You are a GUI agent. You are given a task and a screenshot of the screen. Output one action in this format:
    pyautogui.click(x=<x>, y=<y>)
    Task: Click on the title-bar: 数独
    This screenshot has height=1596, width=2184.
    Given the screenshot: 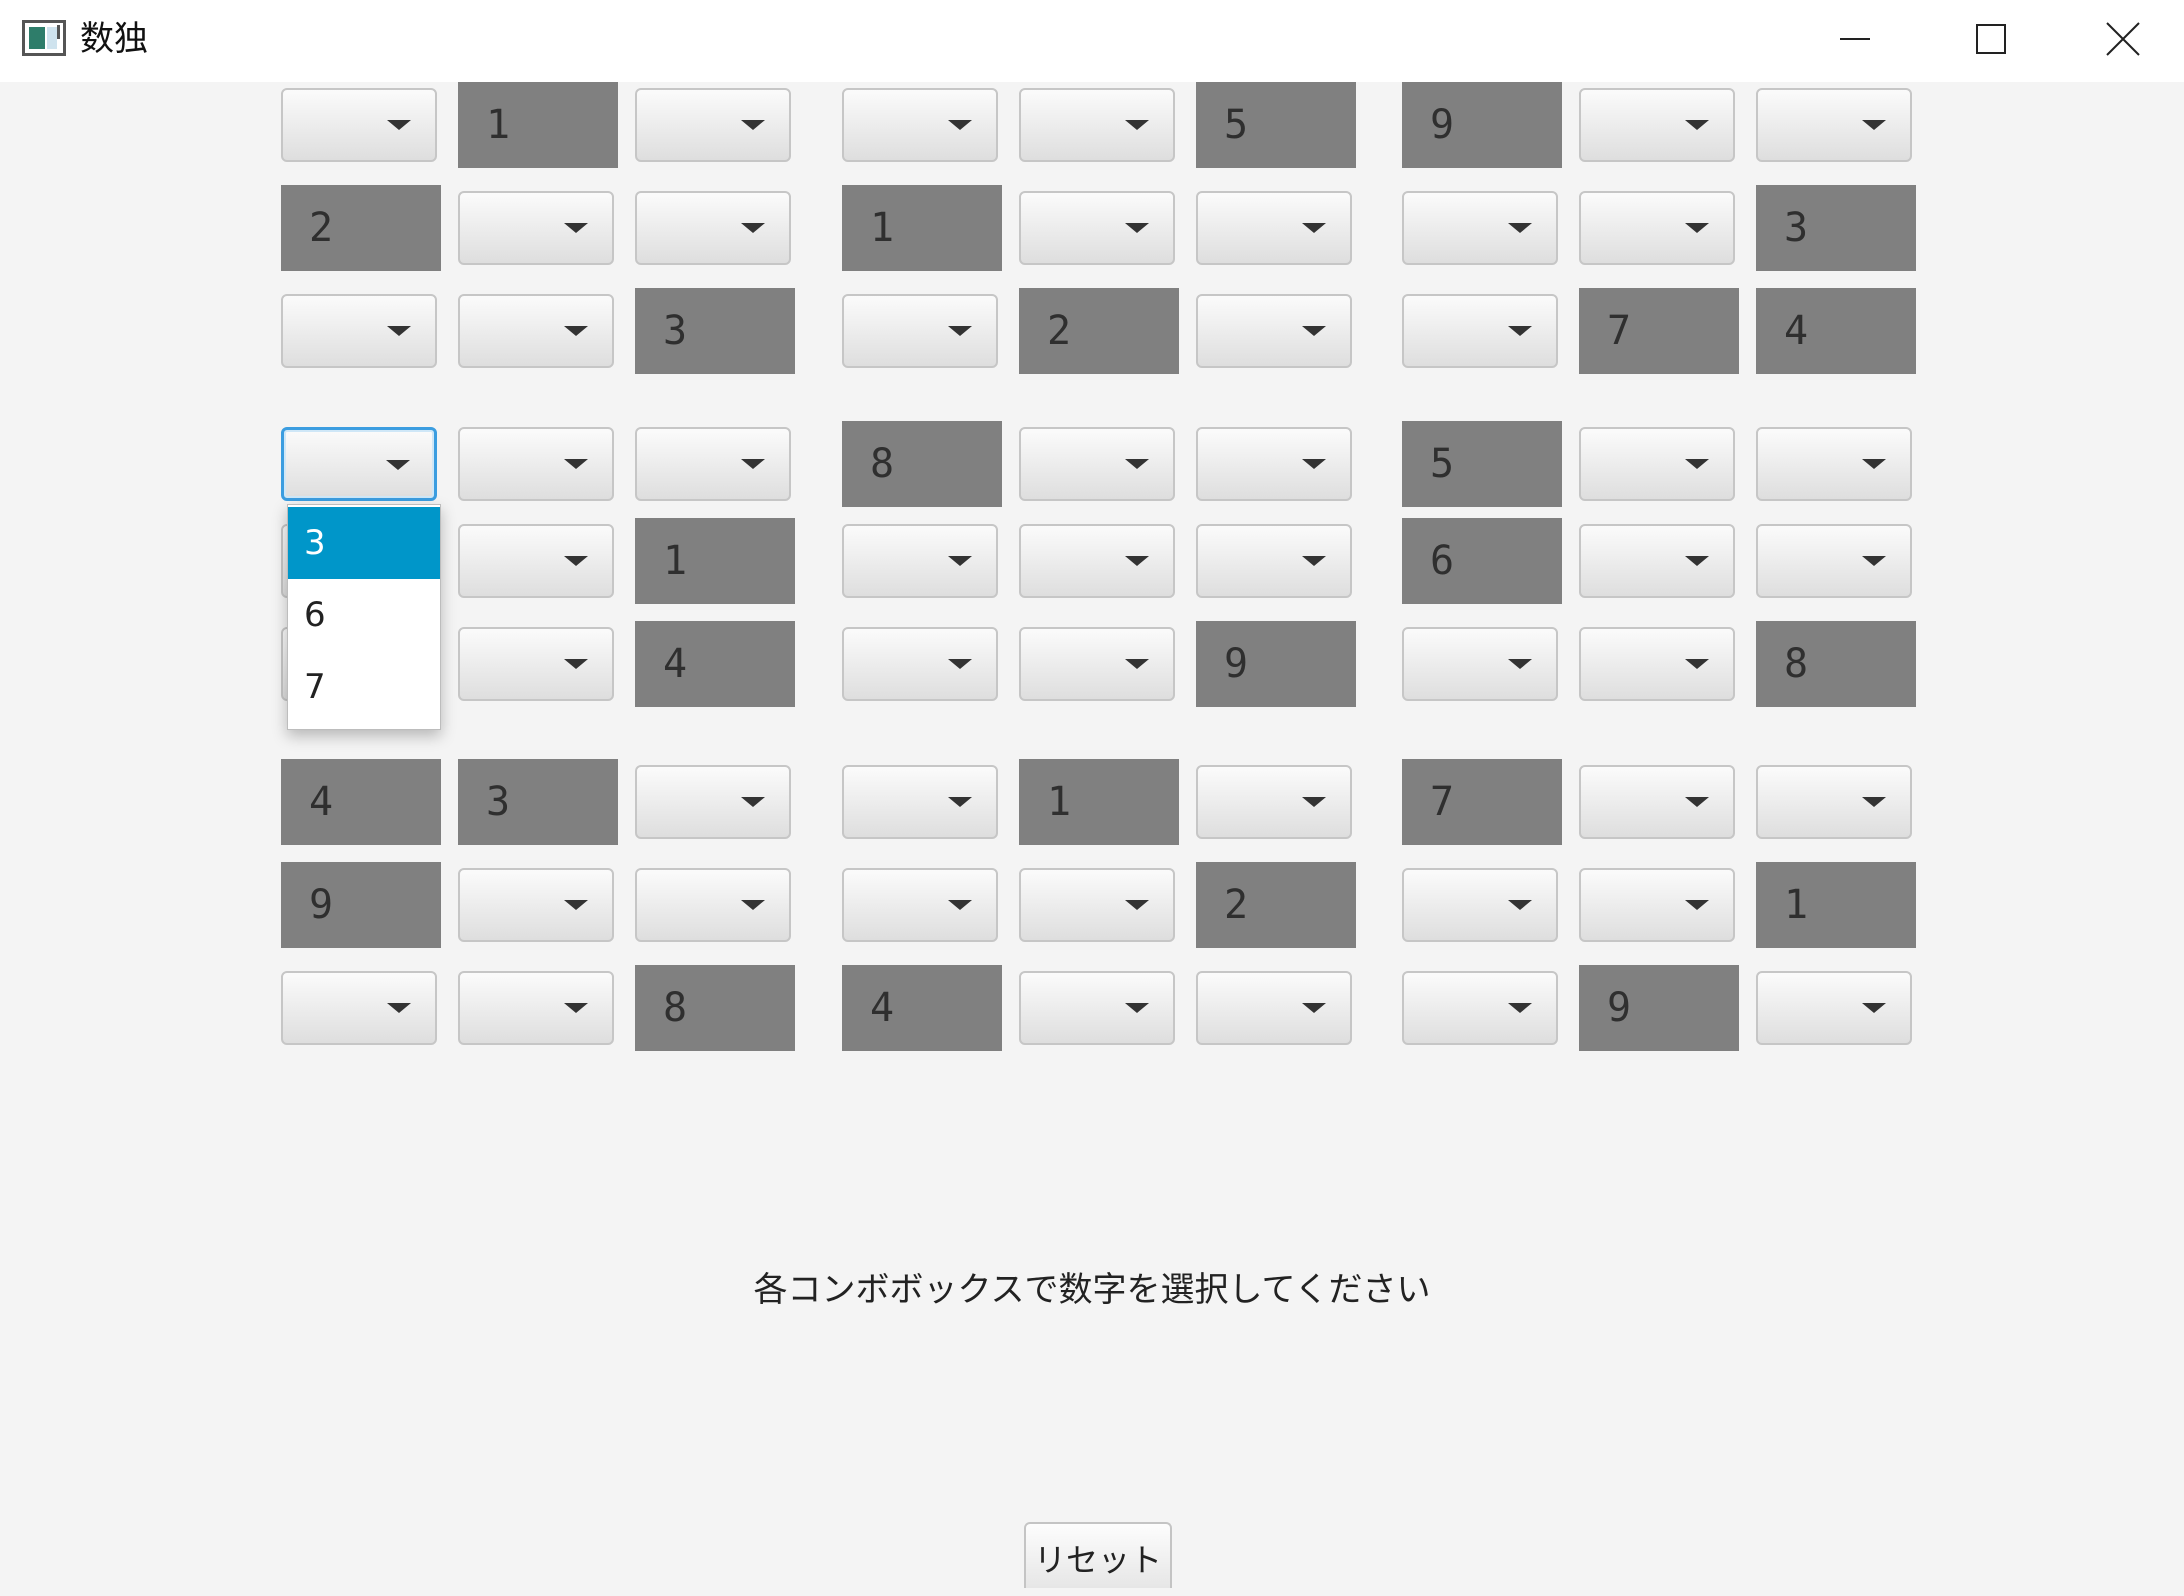 What is the action you would take?
    pyautogui.click(x=1092, y=41)
    